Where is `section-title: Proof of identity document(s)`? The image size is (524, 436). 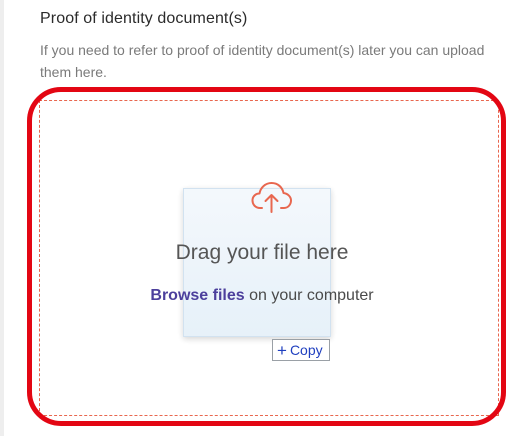
section-title: Proof of identity document(s) is located at coordinates (144, 18).